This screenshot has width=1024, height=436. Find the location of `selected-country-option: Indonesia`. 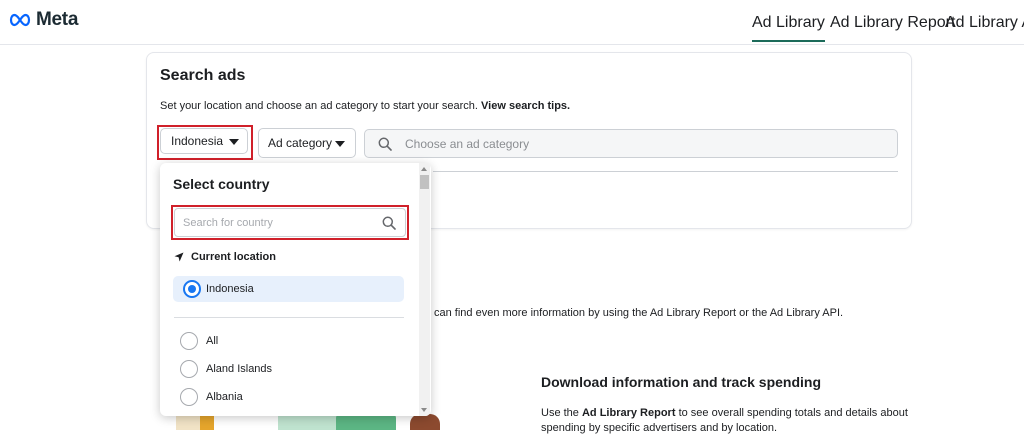

selected-country-option: Indonesia is located at coordinates (288, 289).